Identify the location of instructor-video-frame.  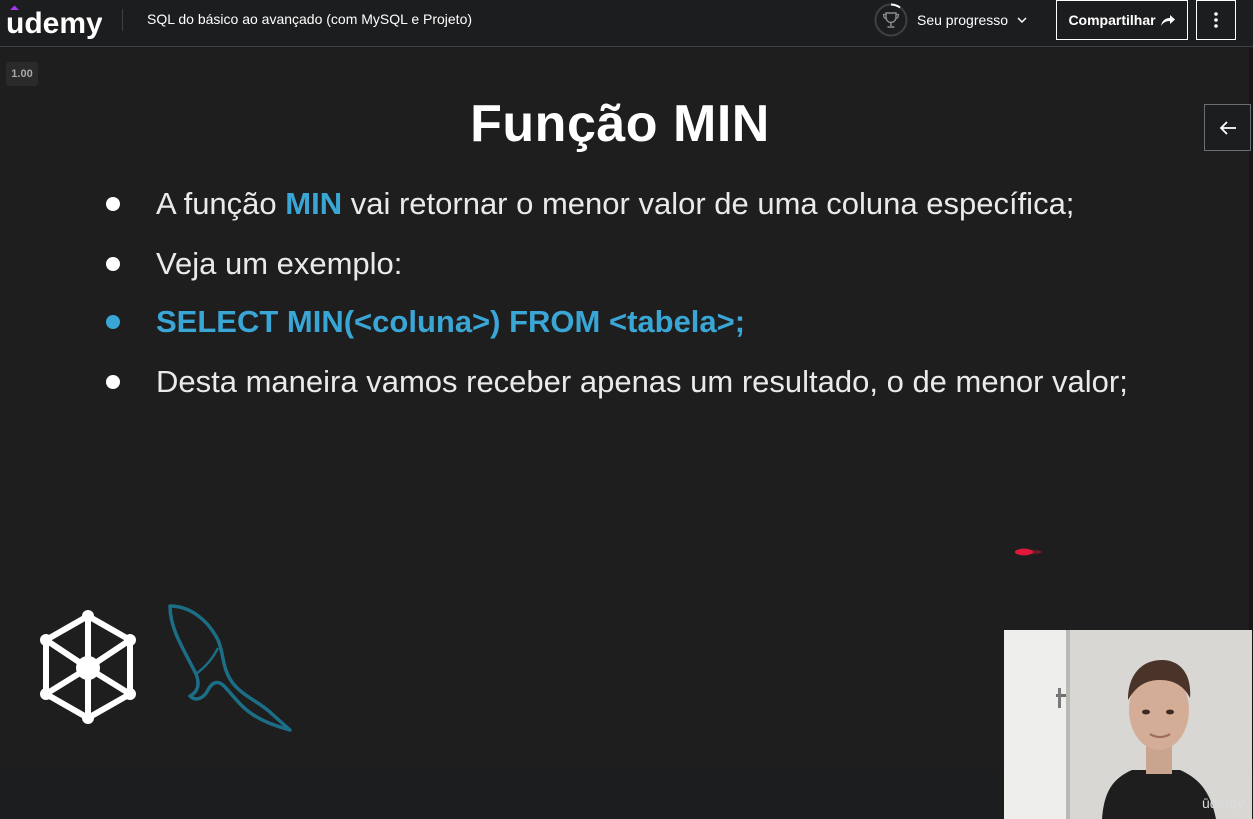
(1128, 724).